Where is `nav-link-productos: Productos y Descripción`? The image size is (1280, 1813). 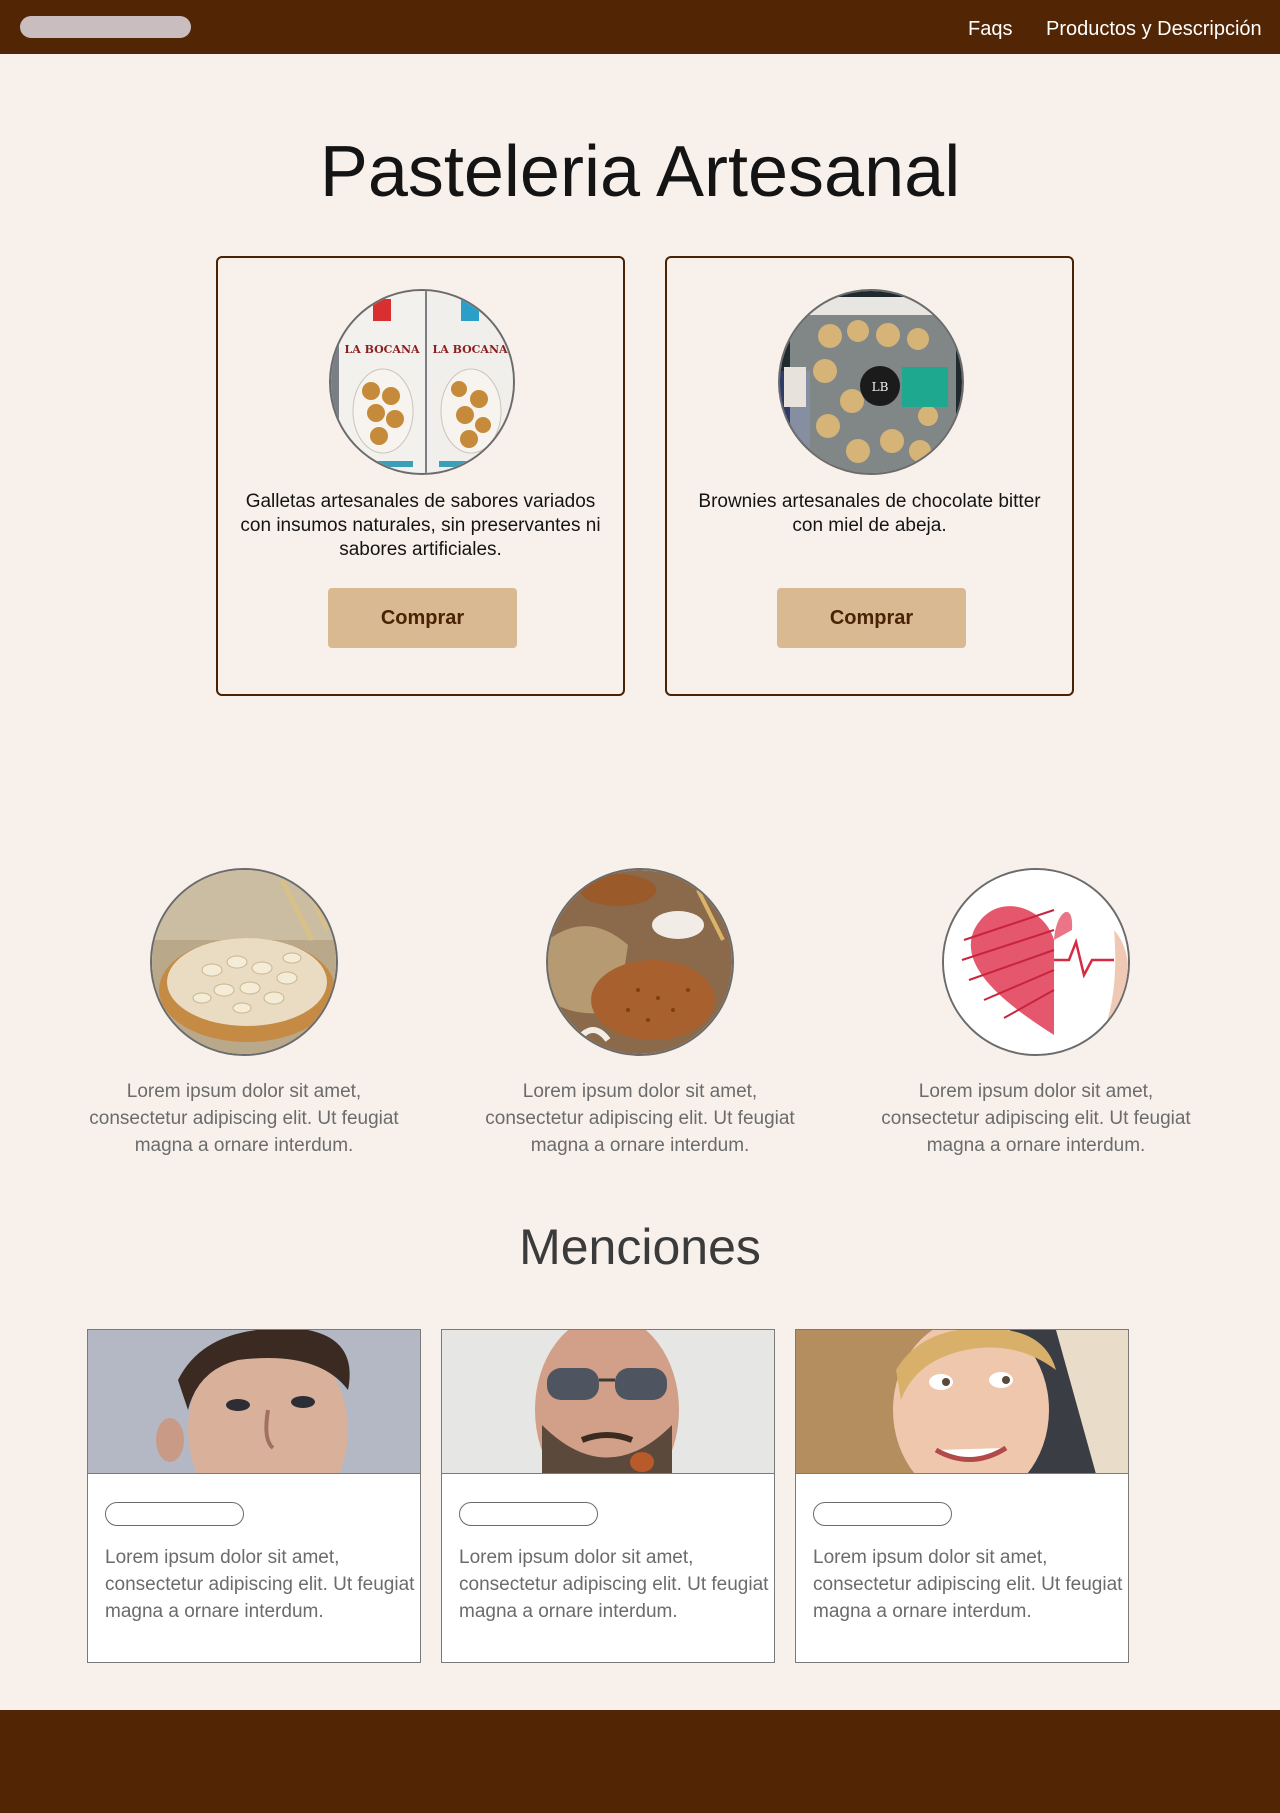
nav-link-productos: Productos y Descripción is located at coordinates (1154, 29).